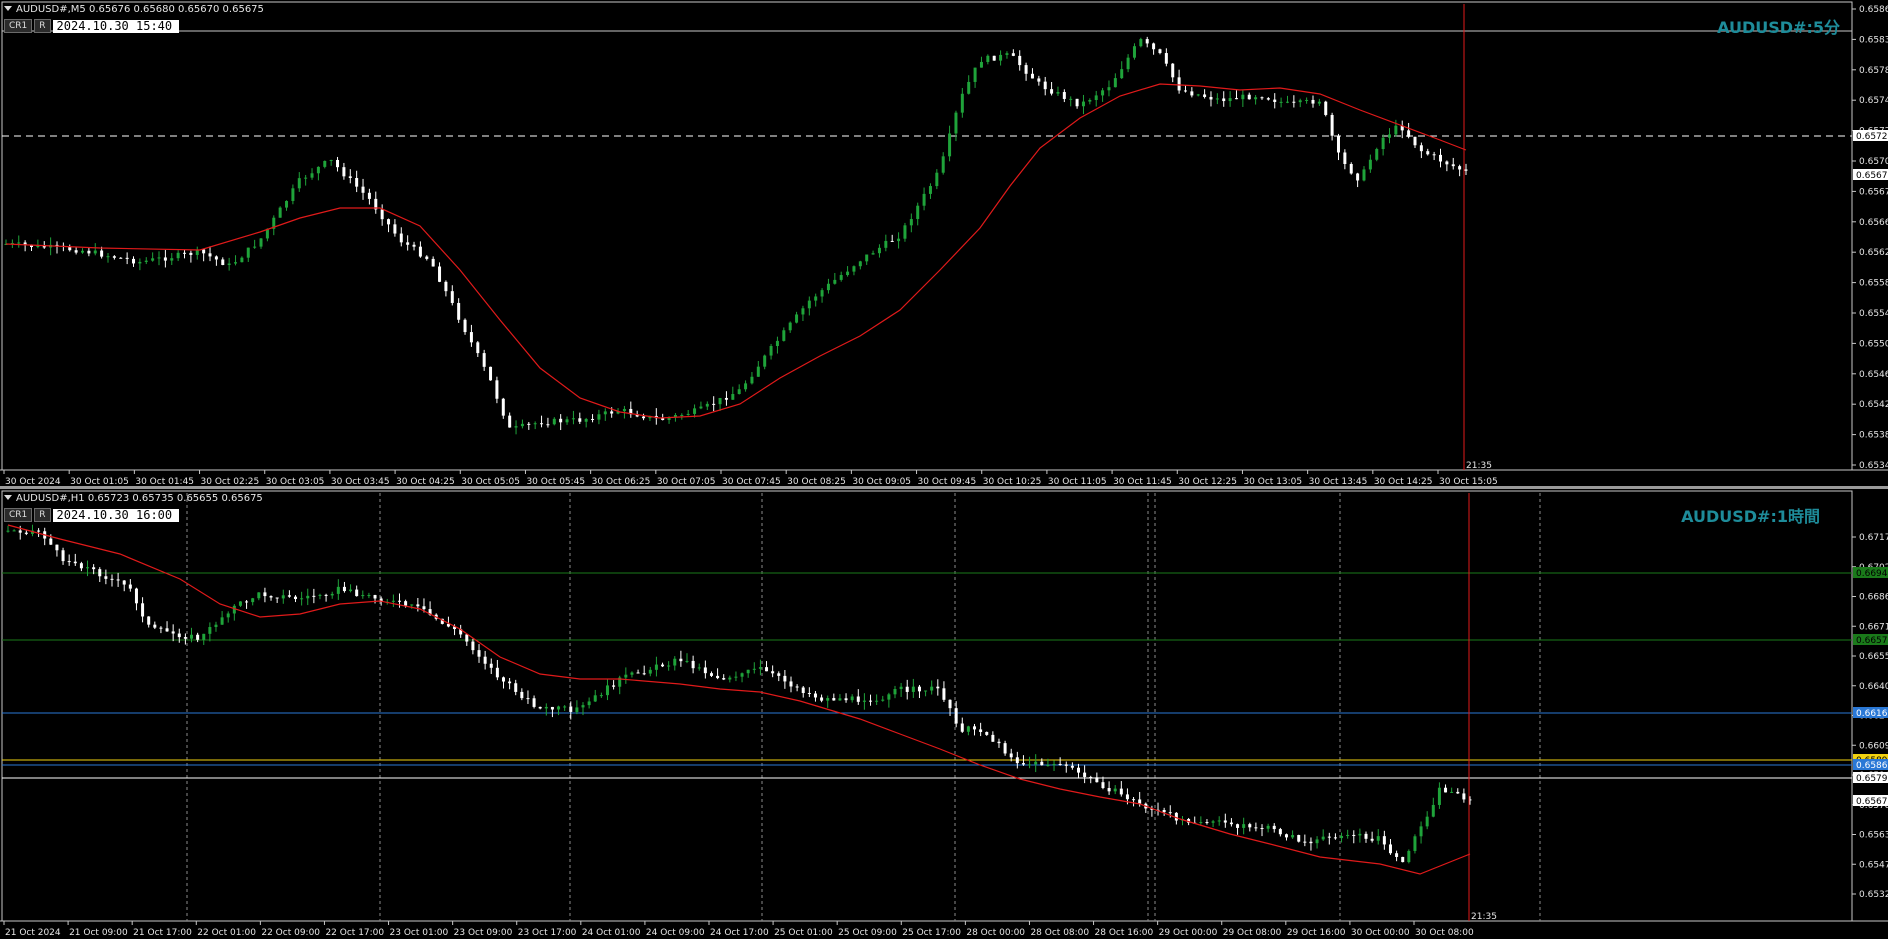 The image size is (1888, 939). What do you see at coordinates (1468, 481) in the screenshot?
I see `time-tick-label: 30 Oct 15:05` at bounding box center [1468, 481].